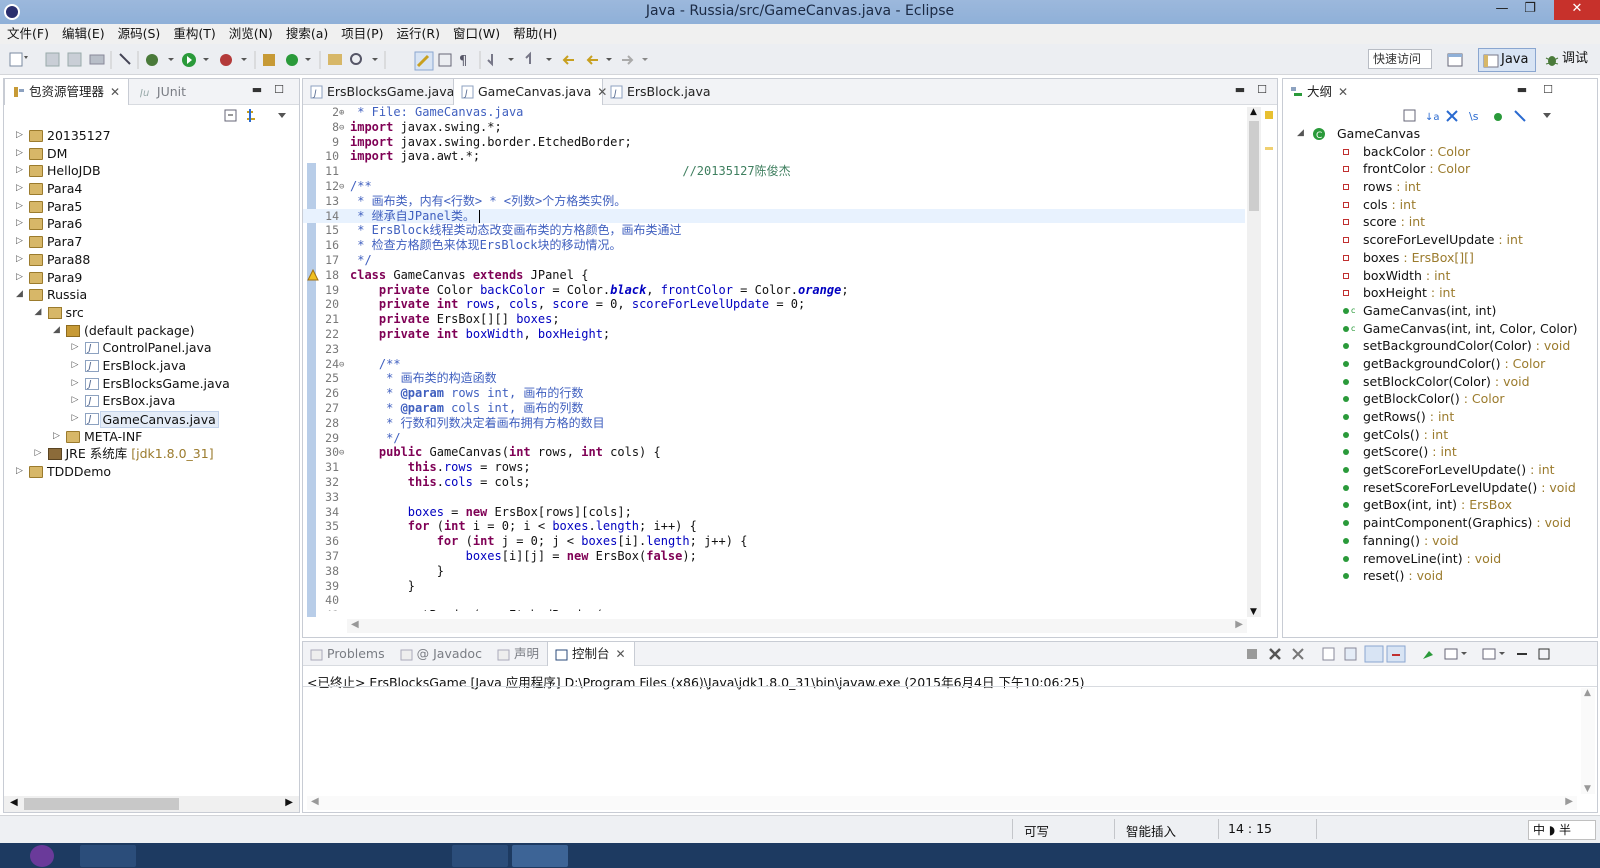  I want to click on outline-root: ◢ C GameCanvas, so click(1440, 134).